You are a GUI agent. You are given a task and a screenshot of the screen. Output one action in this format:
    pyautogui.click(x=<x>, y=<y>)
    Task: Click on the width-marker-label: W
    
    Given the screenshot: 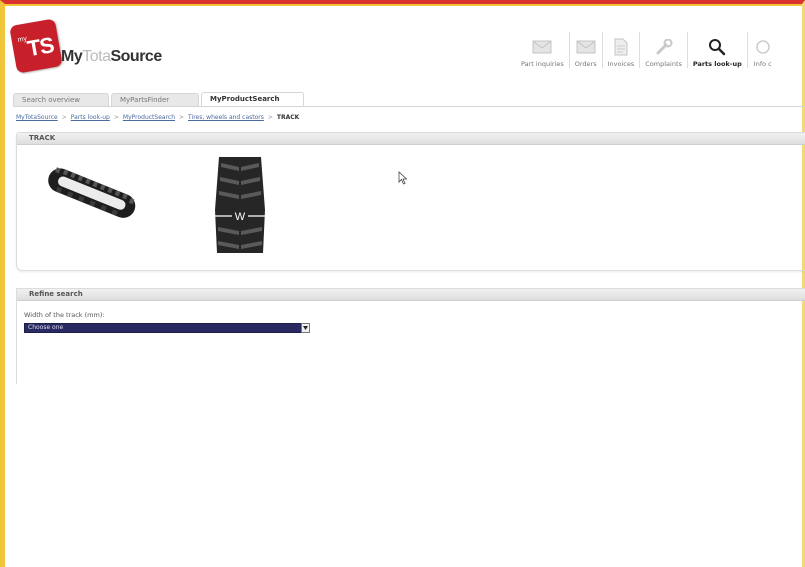 What is the action you would take?
    pyautogui.click(x=240, y=217)
    